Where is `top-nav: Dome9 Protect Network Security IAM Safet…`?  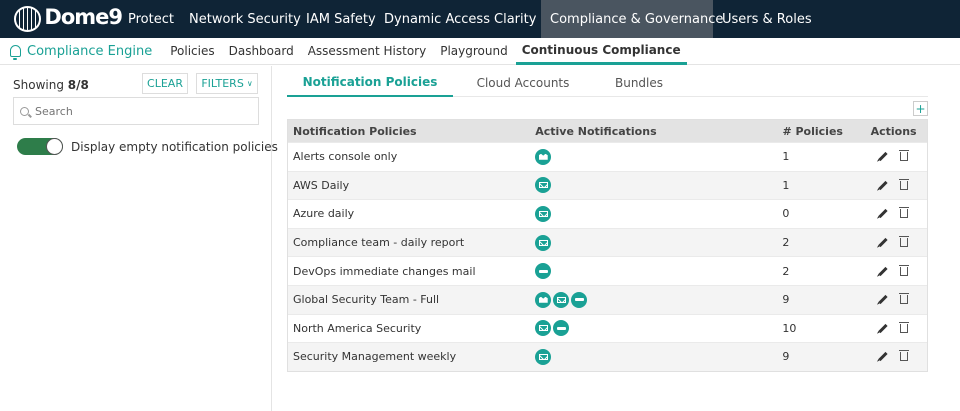
top-nav: Dome9 Protect Network Security IAM Safet… is located at coordinates (480, 19).